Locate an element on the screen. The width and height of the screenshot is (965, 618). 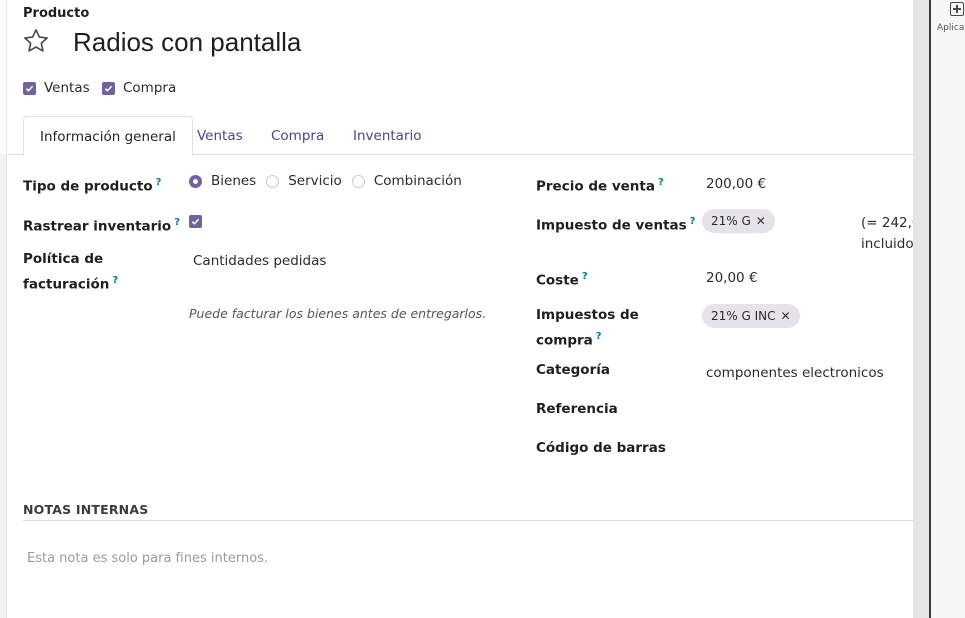
purchase-tax-label-line2: compra is located at coordinates (564, 340).